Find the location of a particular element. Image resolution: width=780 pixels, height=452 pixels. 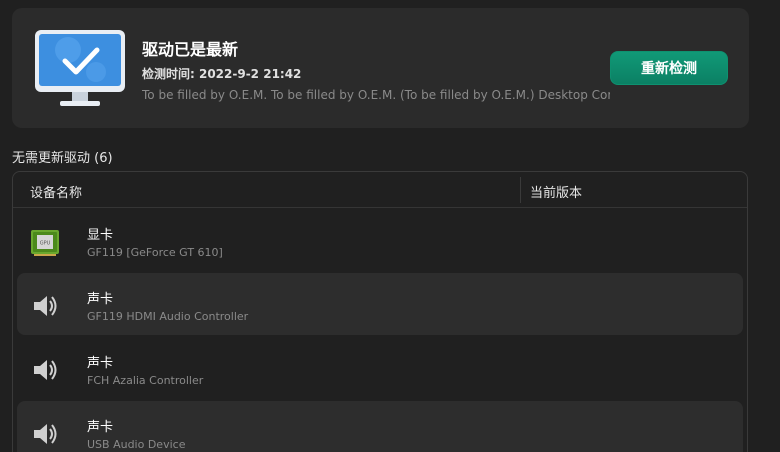

column-header-version: 当前版本 is located at coordinates (556, 191).